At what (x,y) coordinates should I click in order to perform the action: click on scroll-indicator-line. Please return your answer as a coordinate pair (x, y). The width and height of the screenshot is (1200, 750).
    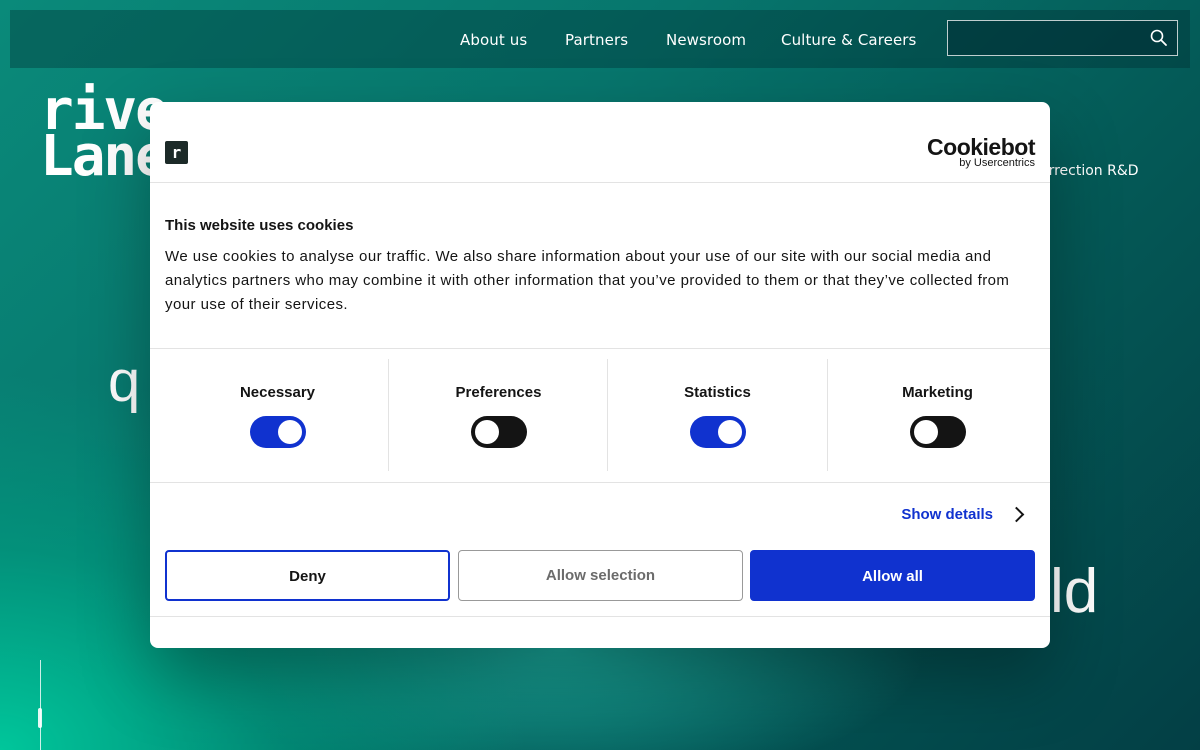
    Looking at the image, I should click on (40, 705).